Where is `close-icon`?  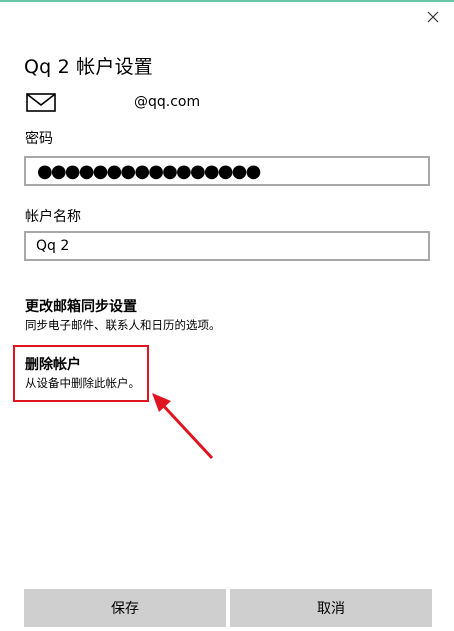
close-icon is located at coordinates (433, 17).